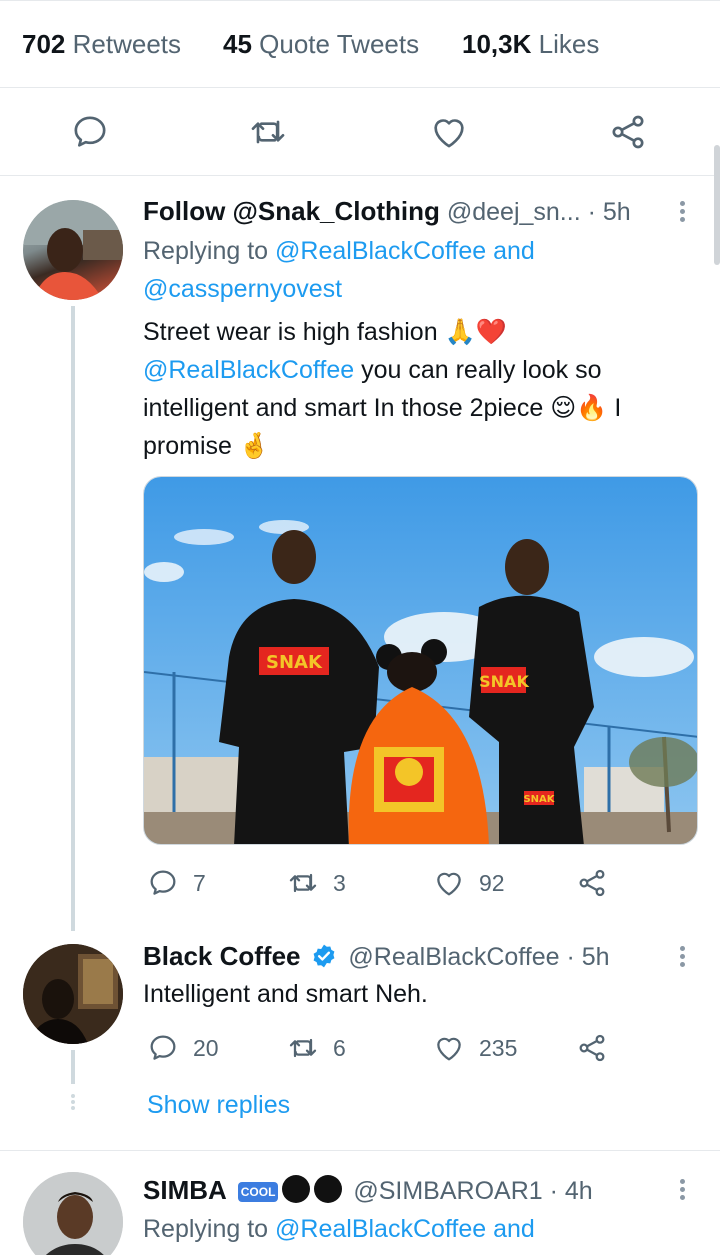 This screenshot has width=720, height=1255. Describe the element at coordinates (453, 957) in the screenshot. I see `user-handle: @RealBlackCoffee` at that location.